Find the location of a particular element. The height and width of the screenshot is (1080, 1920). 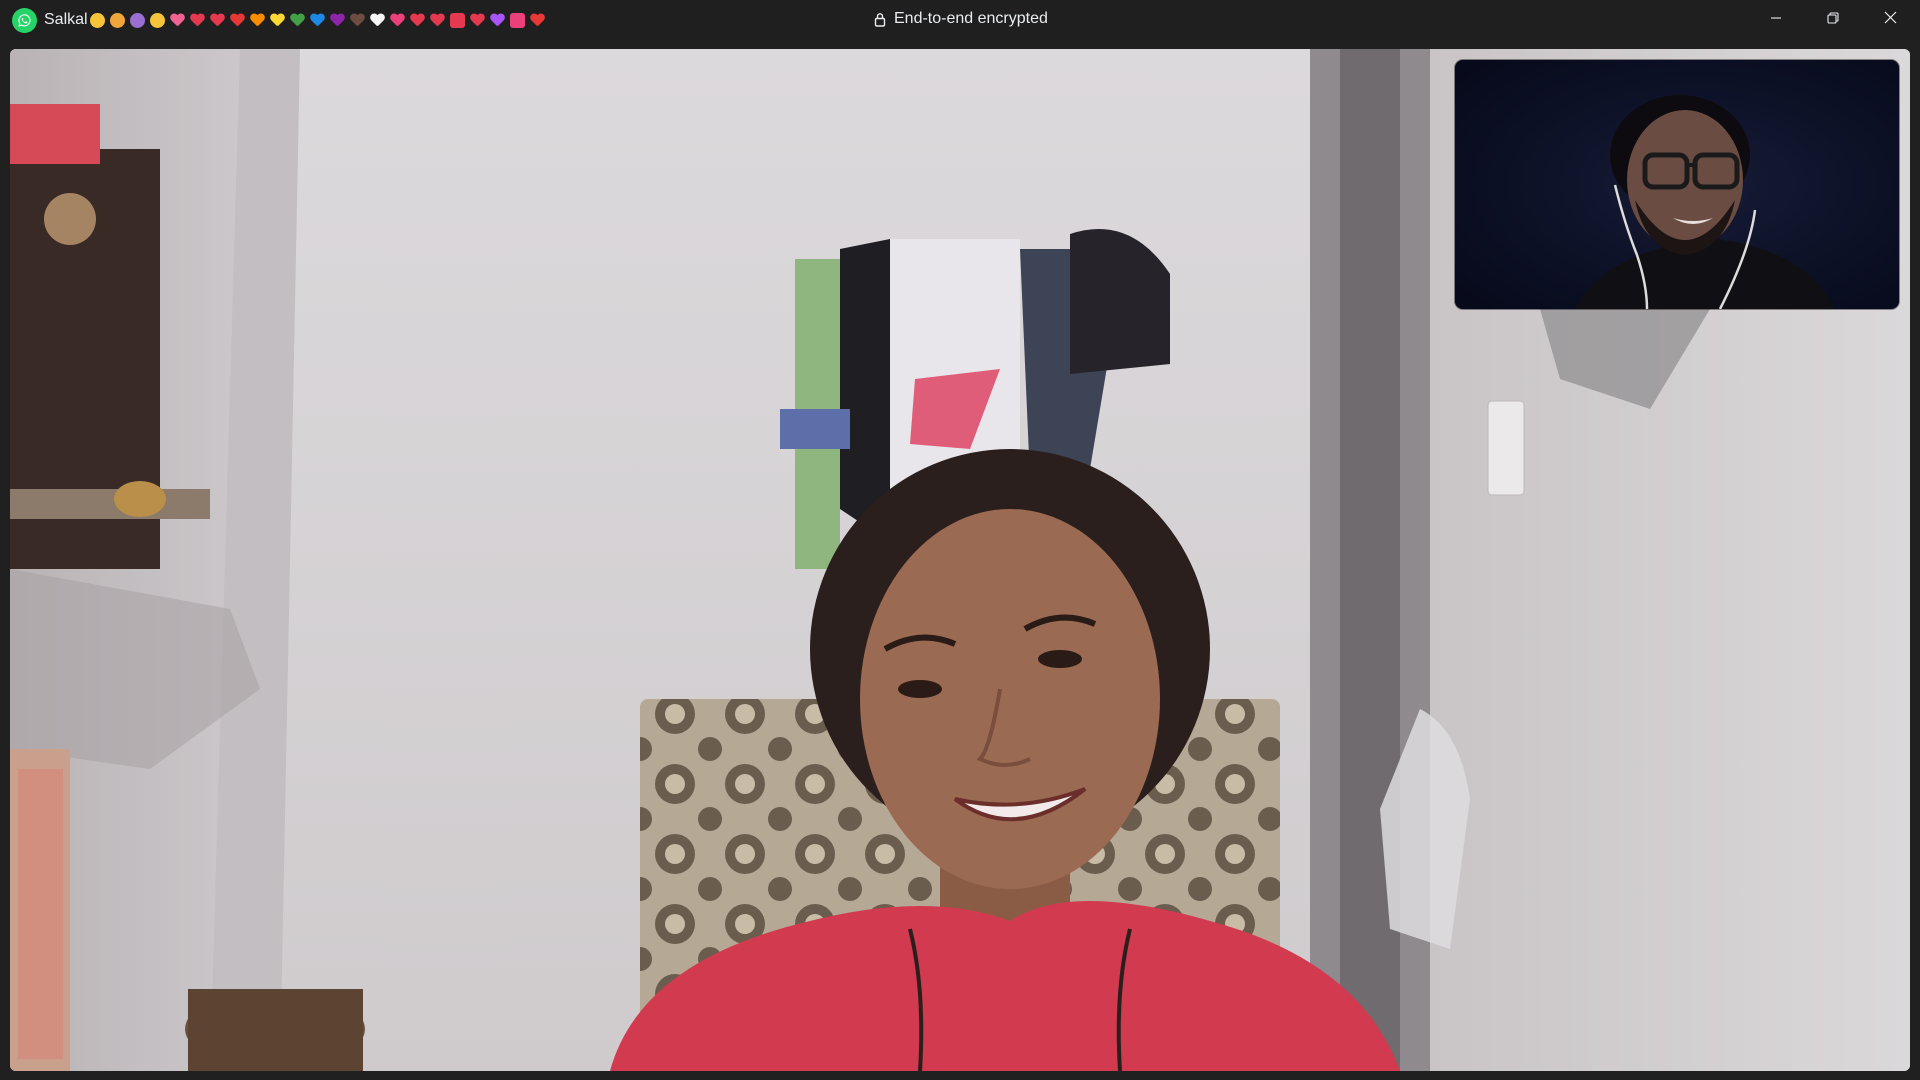

restore-button is located at coordinates (1833, 20).